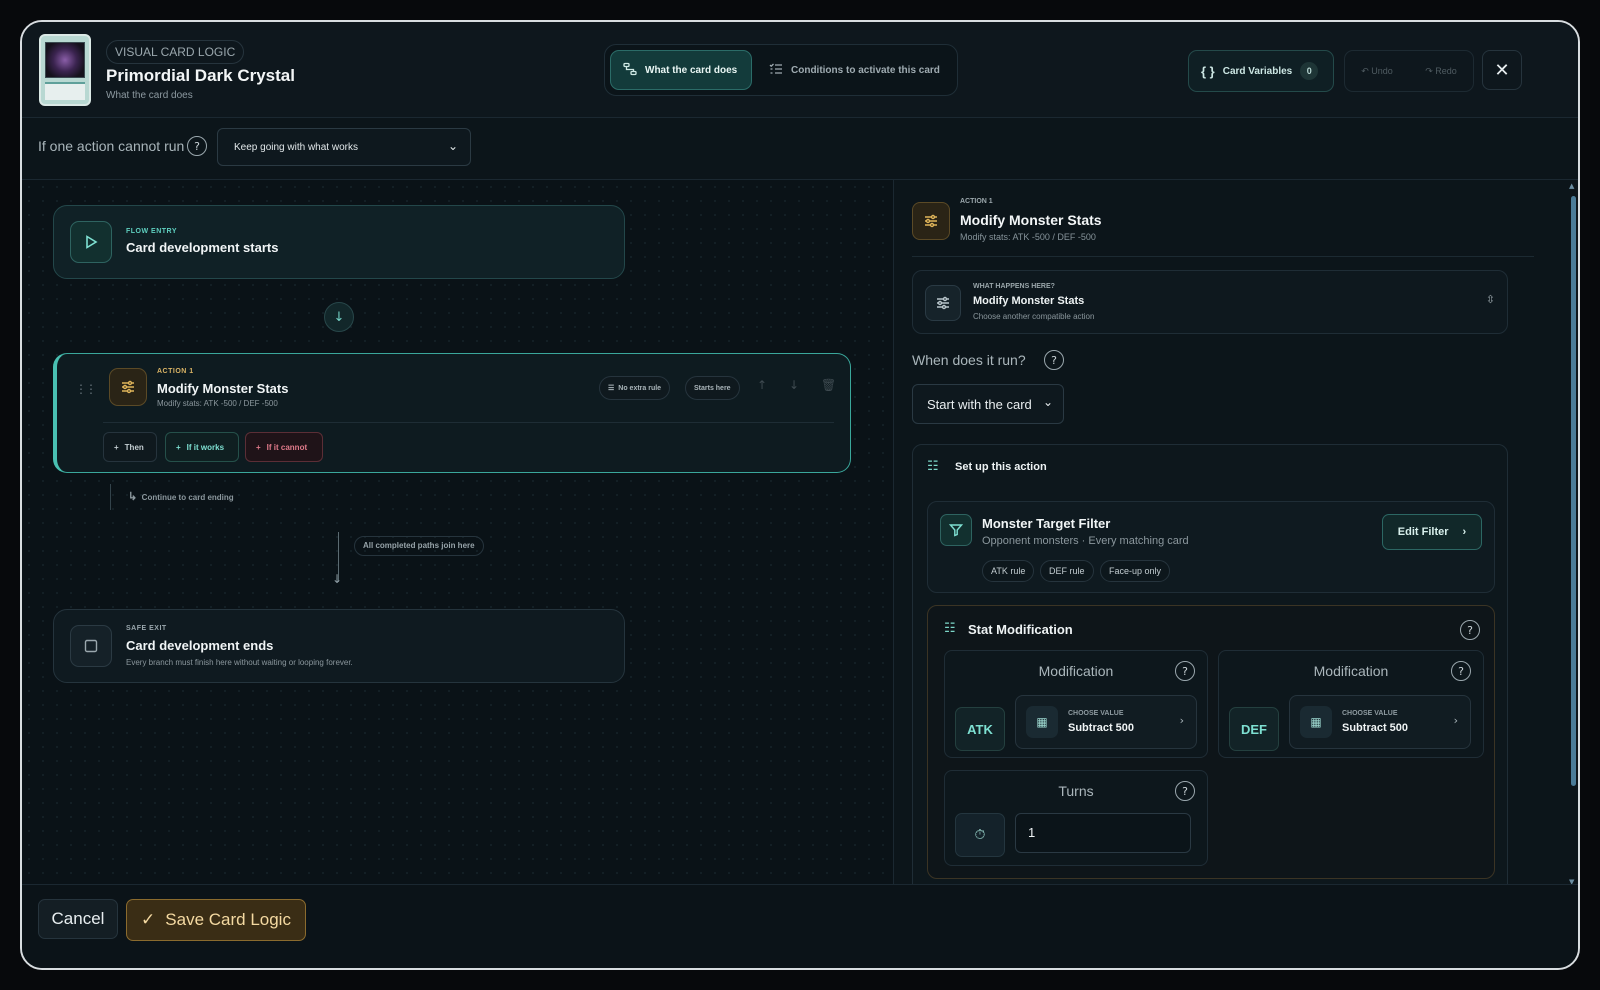 The image size is (1600, 990). Describe the element at coordinates (86, 389) in the screenshot. I see `drag-handle-icon: ⋮⋮` at that location.